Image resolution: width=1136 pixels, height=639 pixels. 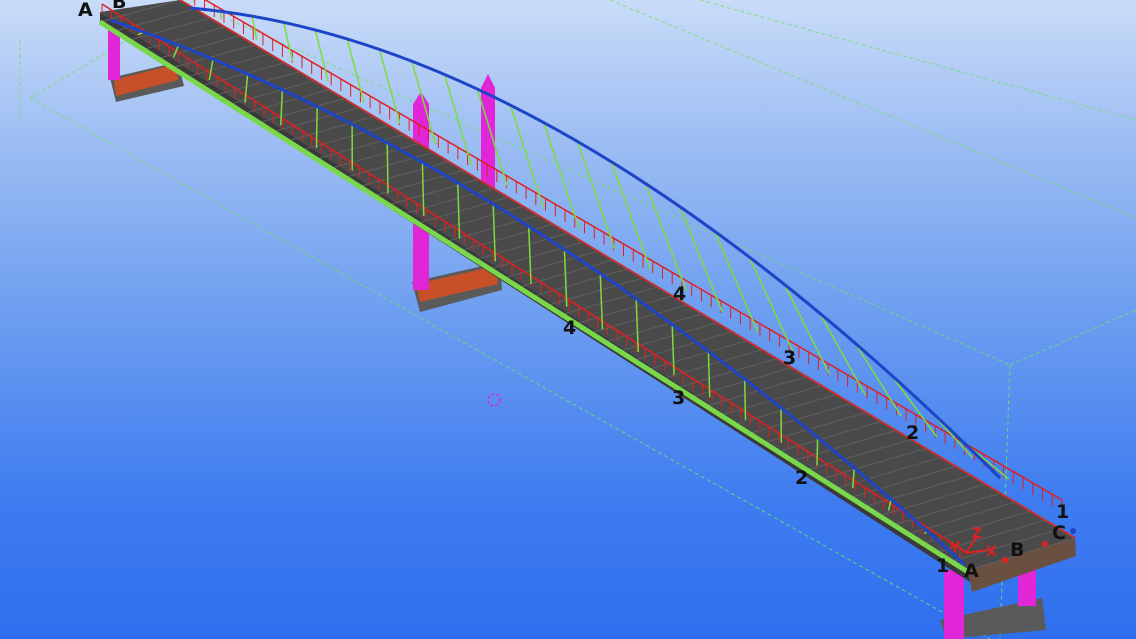 I want to click on grid-label-left-4: 4, so click(x=569, y=328).